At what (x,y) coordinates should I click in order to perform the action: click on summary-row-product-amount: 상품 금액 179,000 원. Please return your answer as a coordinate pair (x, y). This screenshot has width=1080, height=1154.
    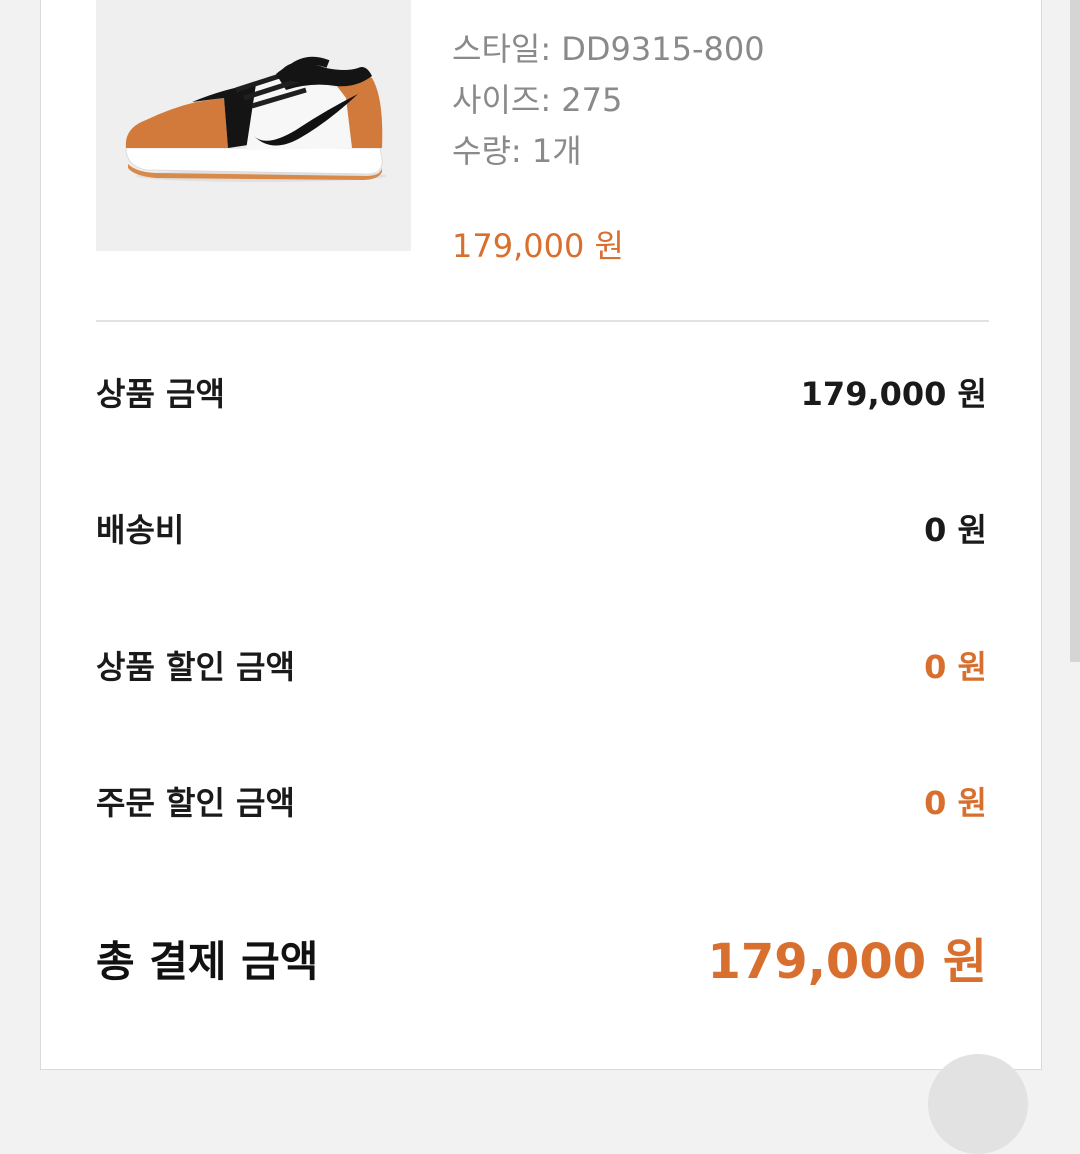
    Looking at the image, I should click on (541, 394).